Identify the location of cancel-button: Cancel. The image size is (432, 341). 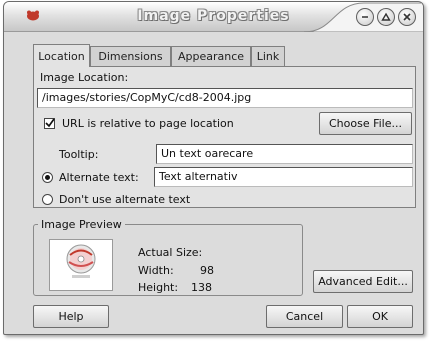
(304, 316).